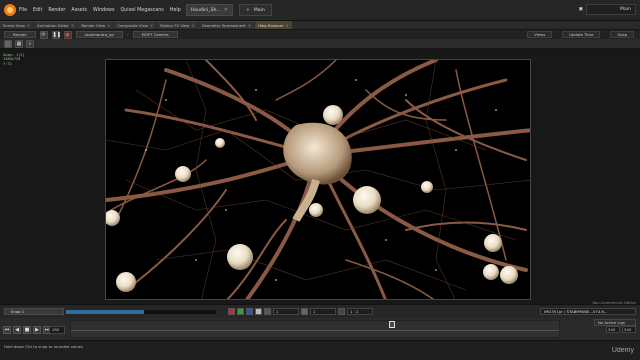 The height and width of the screenshot is (360, 640). I want to click on tab-render-view: Render View ×, so click(96, 25).